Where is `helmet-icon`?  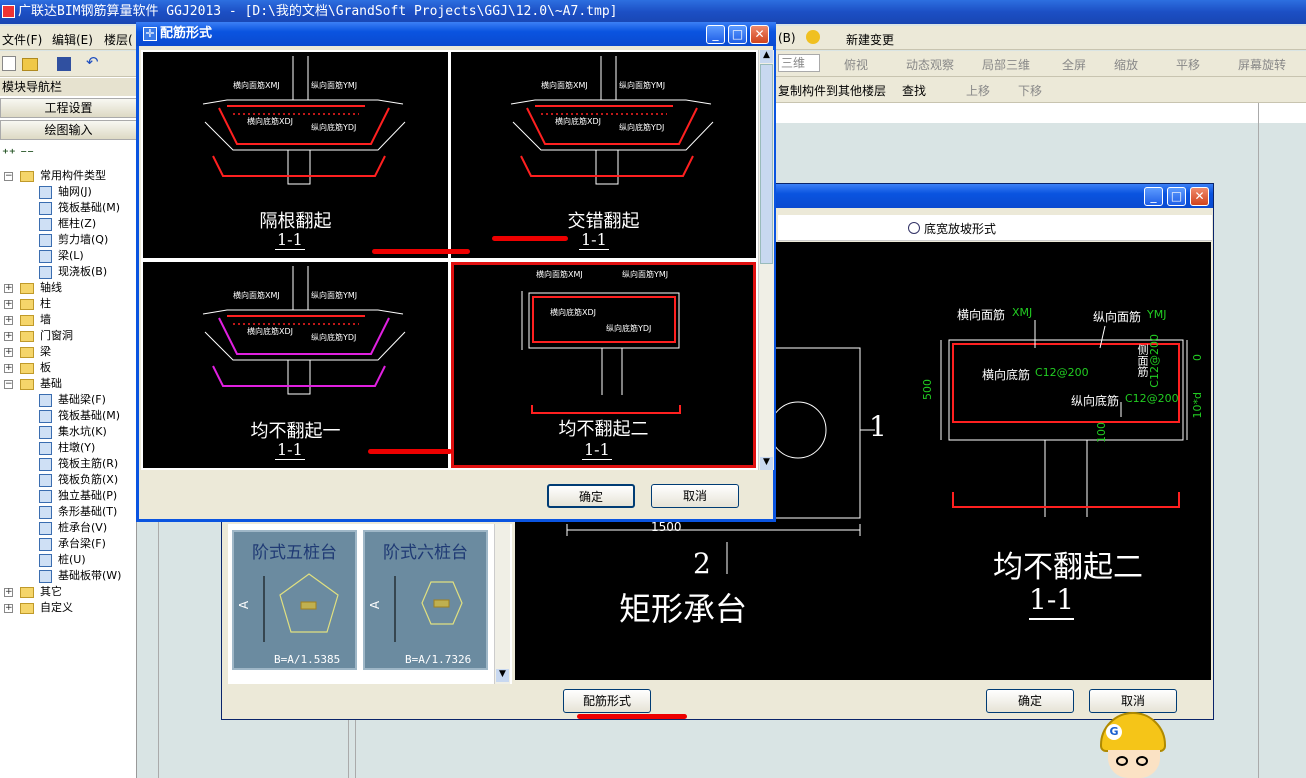 helmet-icon is located at coordinates (813, 37).